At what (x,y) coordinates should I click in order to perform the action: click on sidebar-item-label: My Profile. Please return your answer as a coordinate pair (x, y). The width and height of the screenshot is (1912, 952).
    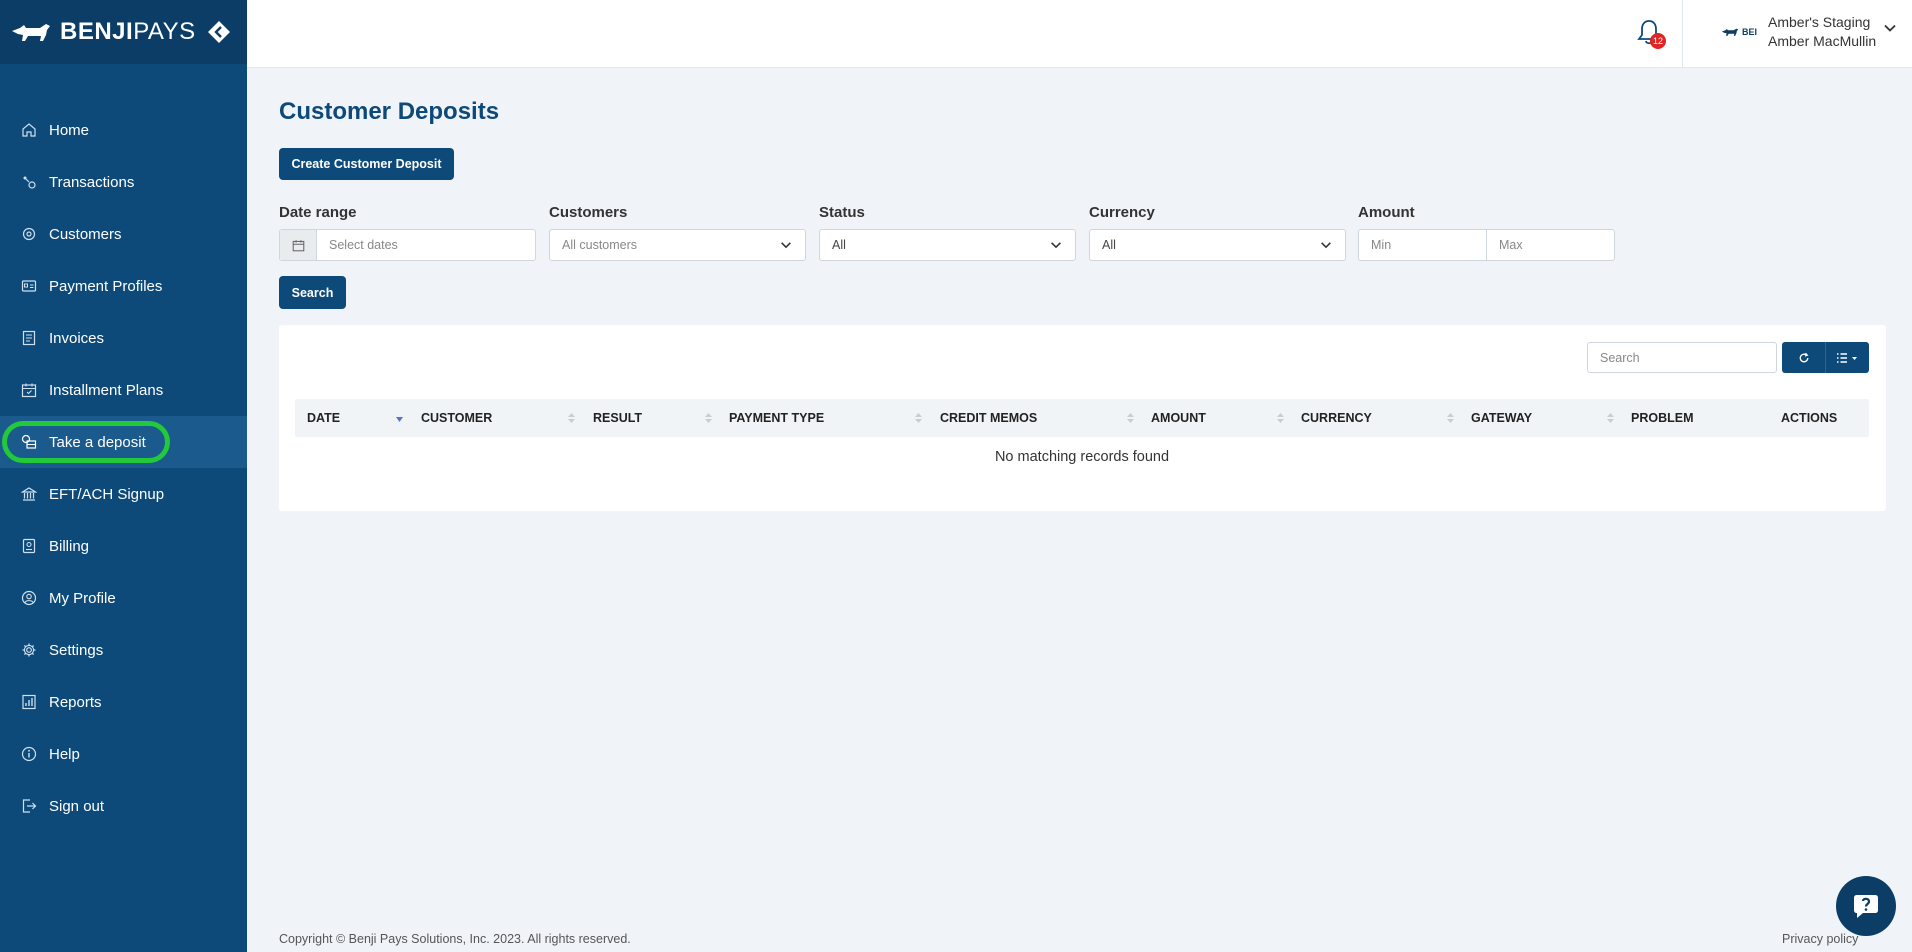
    Looking at the image, I should click on (82, 598).